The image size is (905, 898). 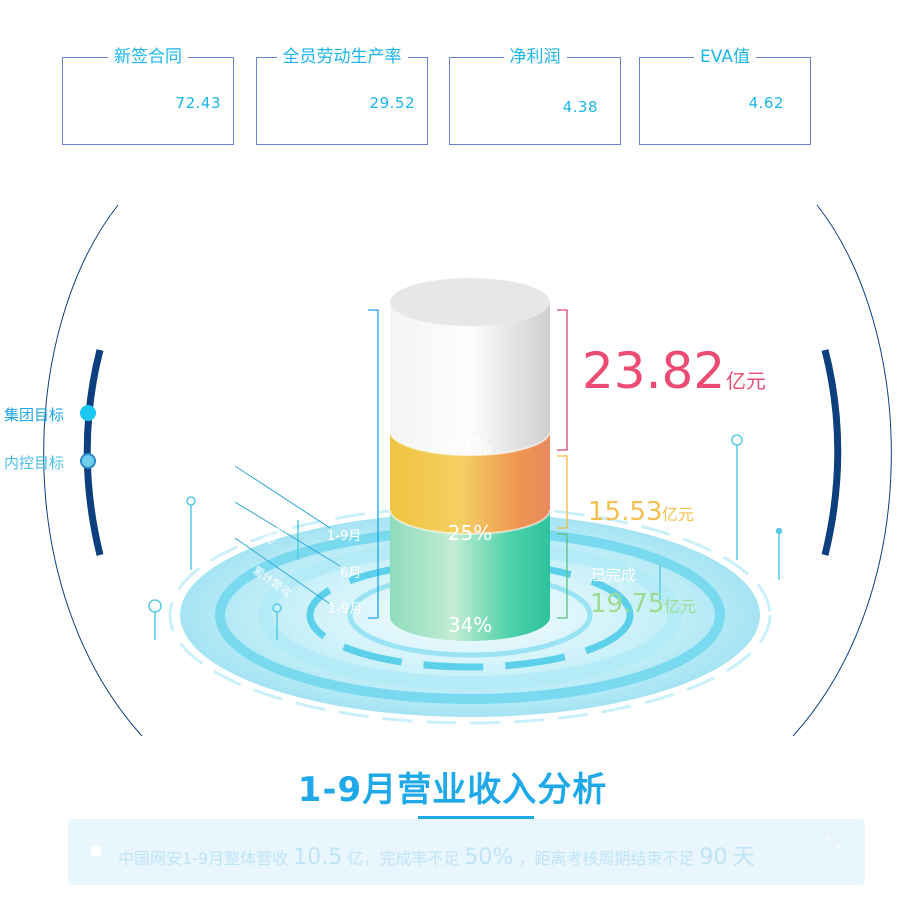 I want to click on marquee-suffix: 天, so click(x=743, y=857).